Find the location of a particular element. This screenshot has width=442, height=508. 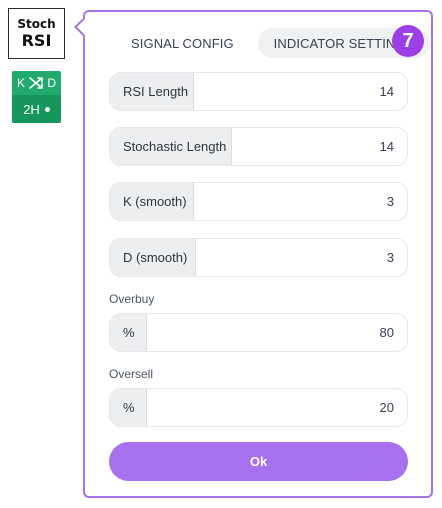

crossover-icon is located at coordinates (36, 83).